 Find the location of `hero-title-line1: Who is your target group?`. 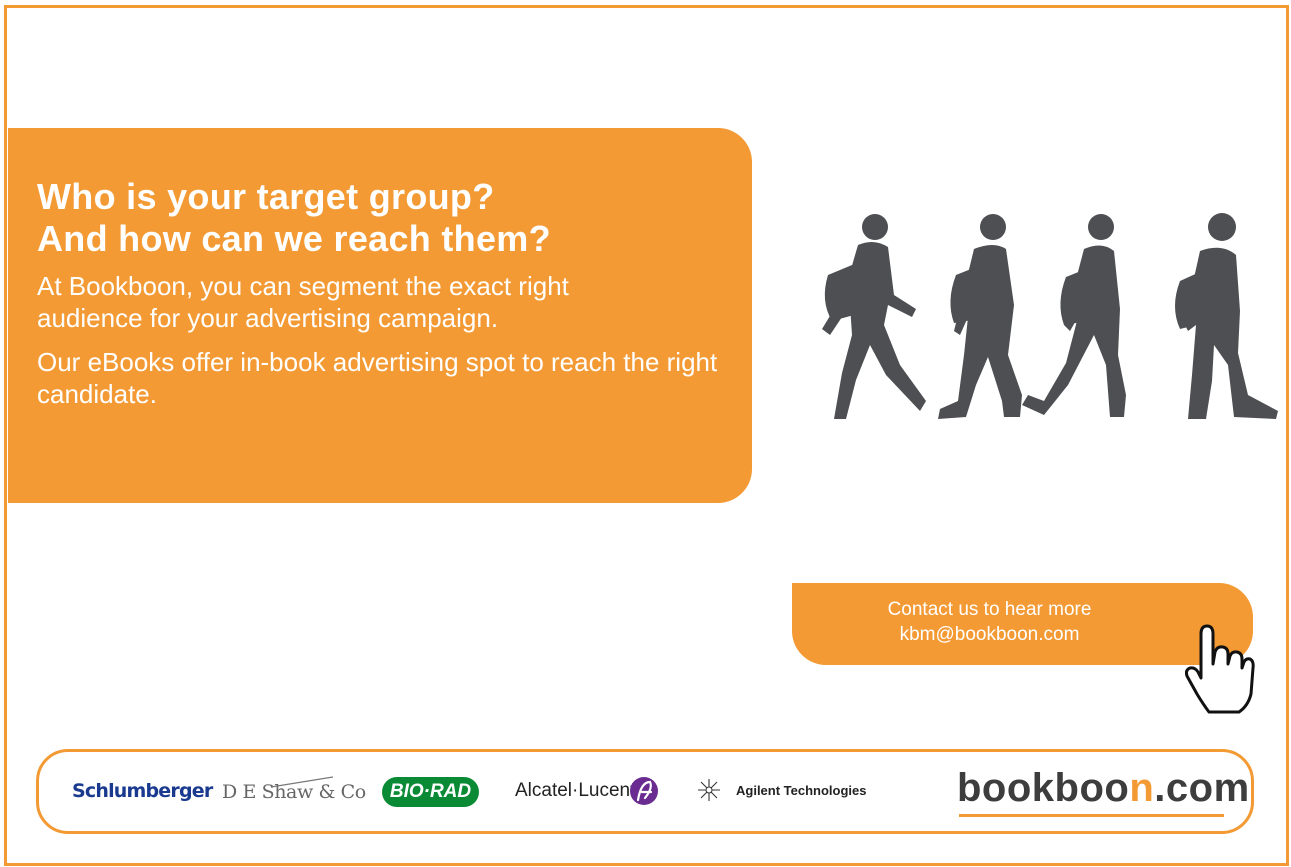

hero-title-line1: Who is your target group? is located at coordinates (266, 196).